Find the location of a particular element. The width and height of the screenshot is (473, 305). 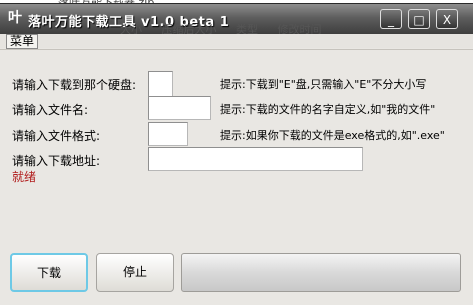

url-label: 请输入下载地址: is located at coordinates (56, 161).